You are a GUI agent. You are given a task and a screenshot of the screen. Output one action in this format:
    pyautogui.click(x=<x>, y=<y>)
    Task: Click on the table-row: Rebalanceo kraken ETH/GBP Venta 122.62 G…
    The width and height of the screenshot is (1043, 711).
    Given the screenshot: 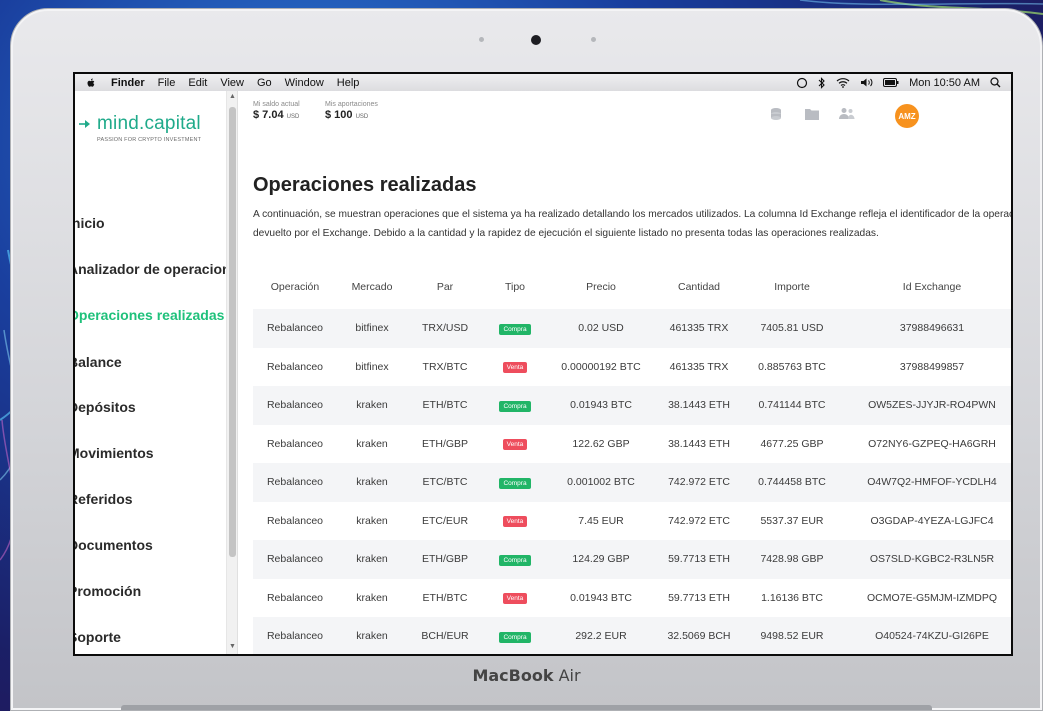 What is the action you would take?
    pyautogui.click(x=632, y=444)
    